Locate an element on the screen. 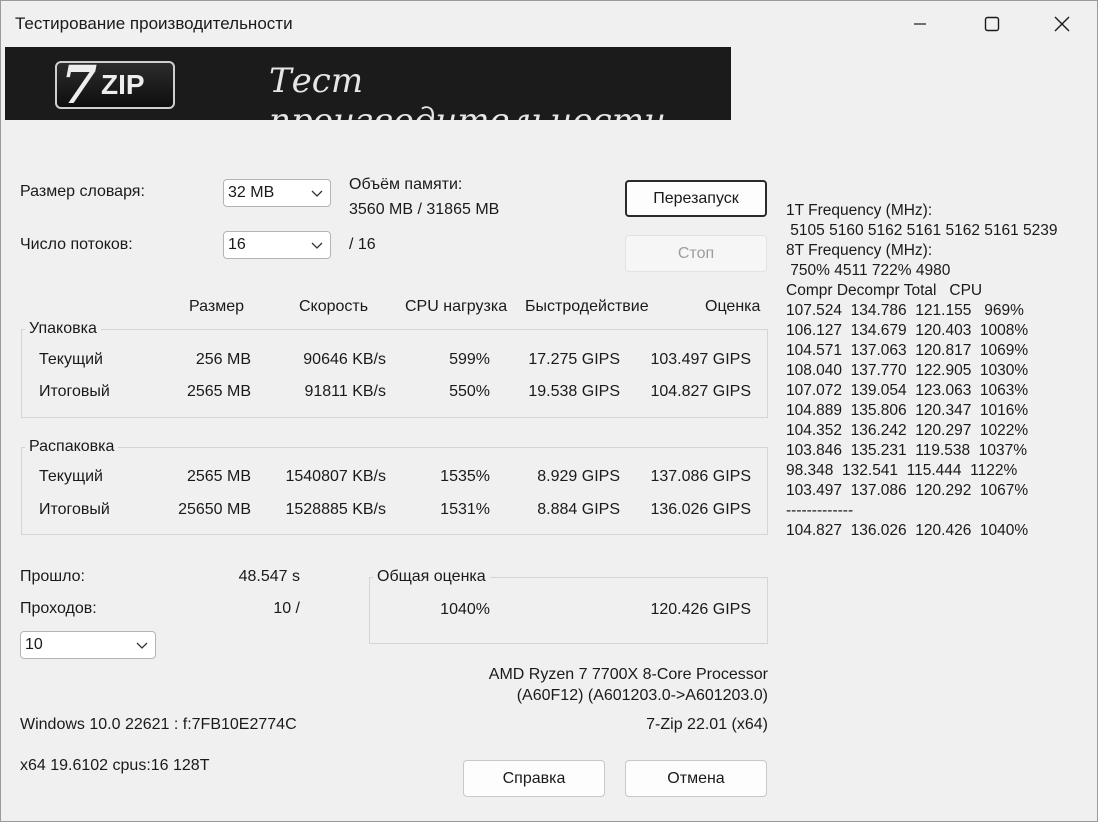  elapsed-label: Прошло: is located at coordinates (52, 576).